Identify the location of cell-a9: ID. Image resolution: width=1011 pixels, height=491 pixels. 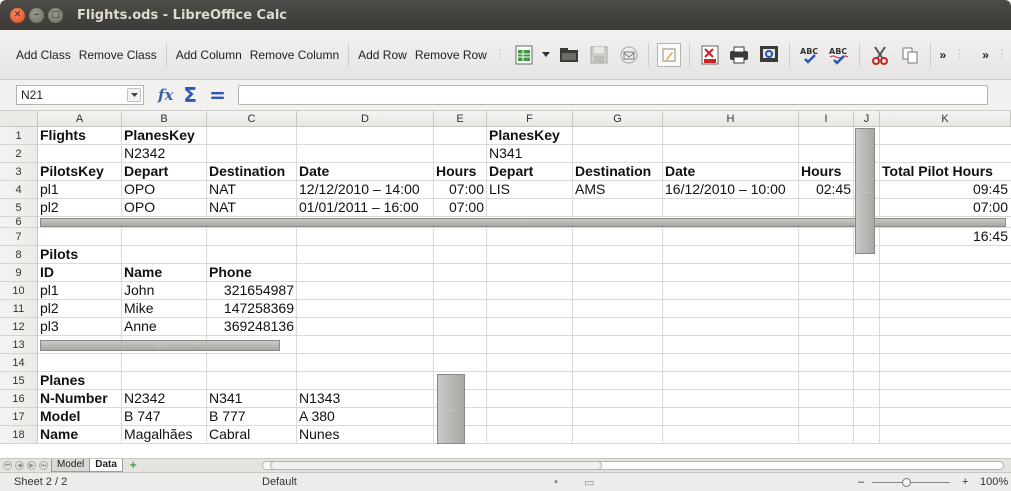
(47, 272).